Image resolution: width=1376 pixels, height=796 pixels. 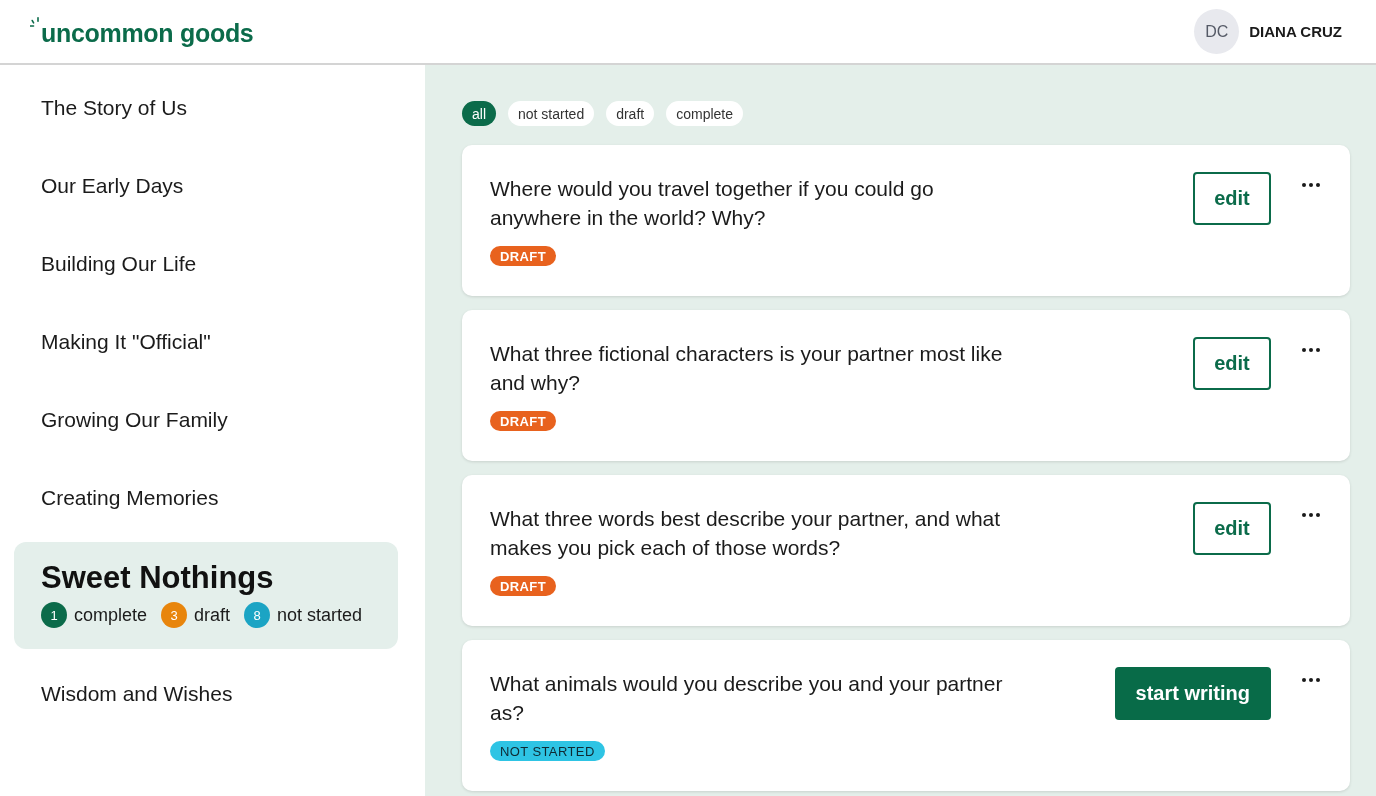 I want to click on sidebar-item: The Story of Us, so click(x=114, y=108).